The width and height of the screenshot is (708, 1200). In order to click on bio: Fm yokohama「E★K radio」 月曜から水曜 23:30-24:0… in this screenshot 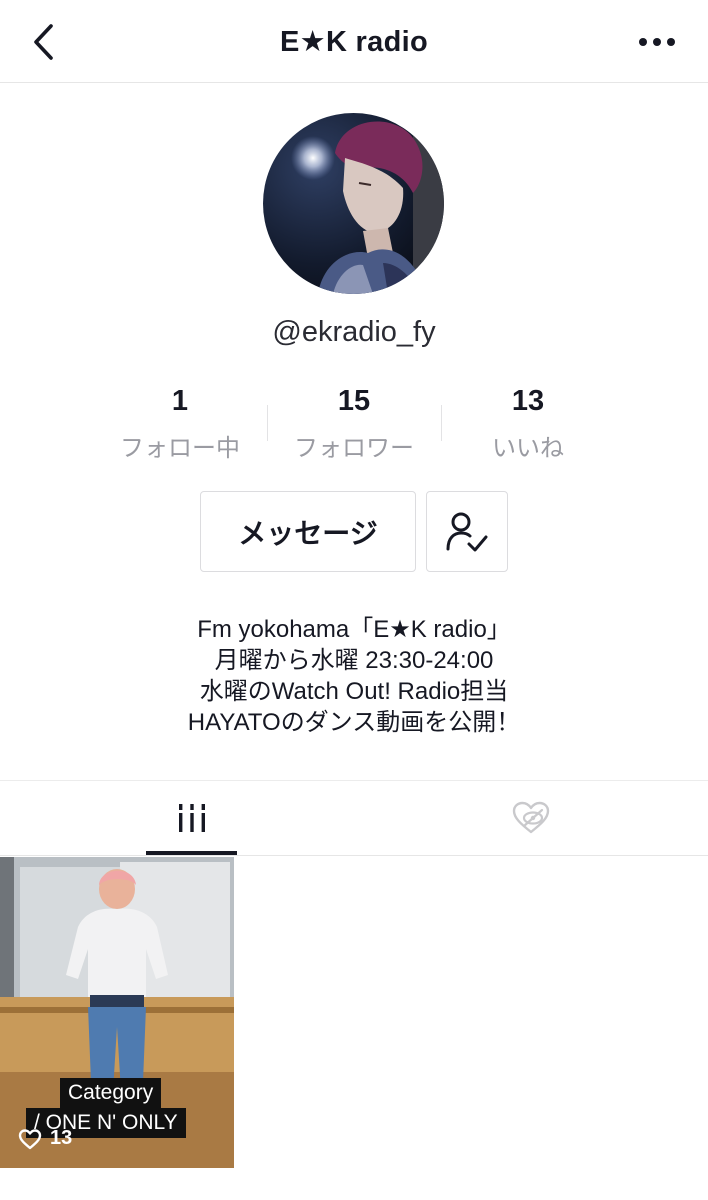, I will do `click(354, 676)`.